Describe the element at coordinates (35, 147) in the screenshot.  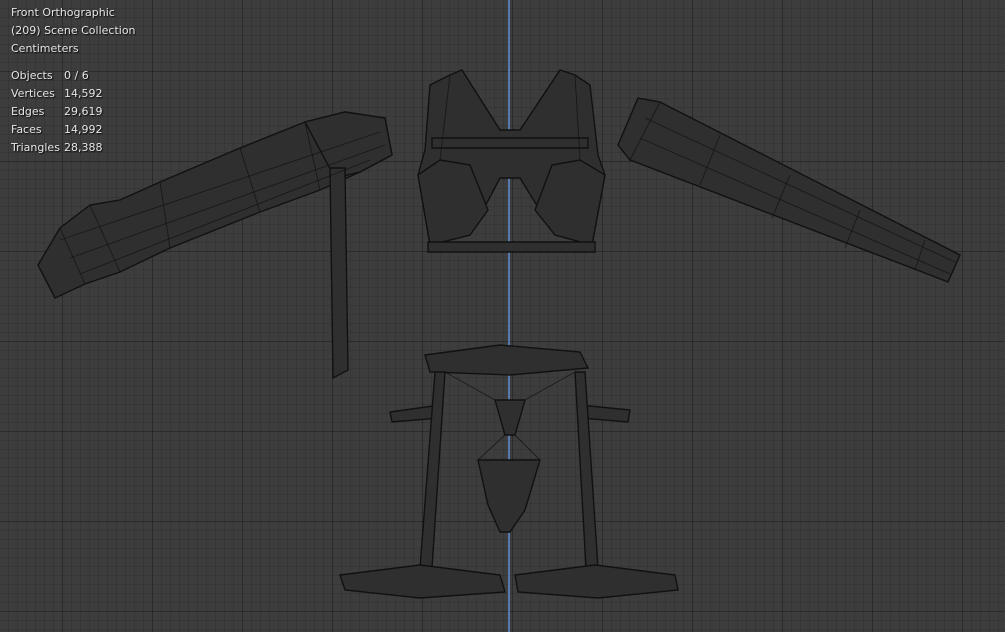
I see `stat-label-triangles: Triangles` at that location.